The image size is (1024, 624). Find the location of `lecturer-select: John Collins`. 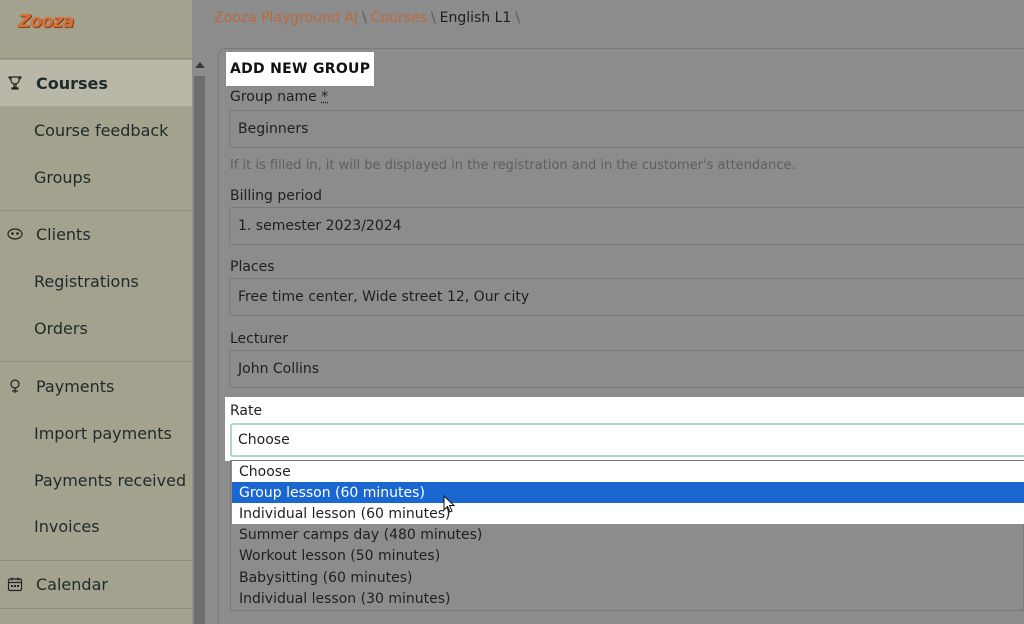

lecturer-select: John Collins is located at coordinates (626, 369).